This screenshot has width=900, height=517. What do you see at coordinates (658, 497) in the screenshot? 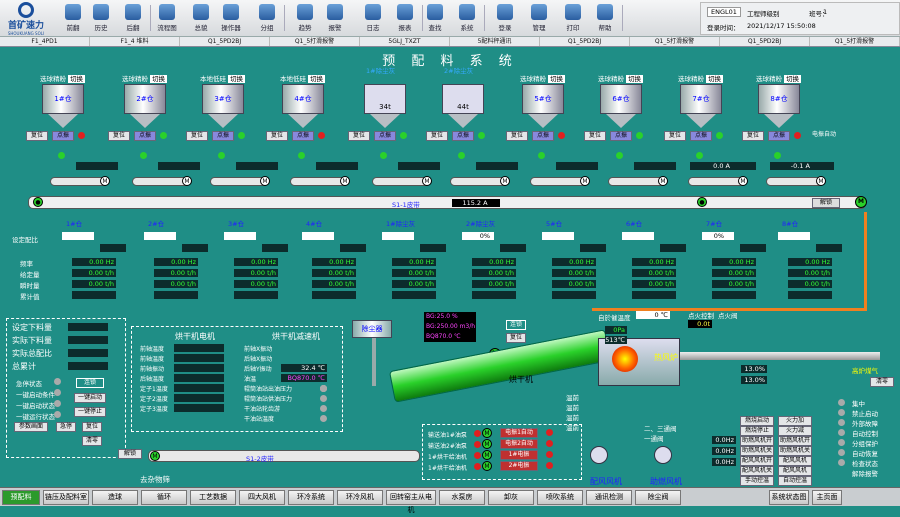
I see `nav-14: 除尘阀` at bounding box center [658, 497].